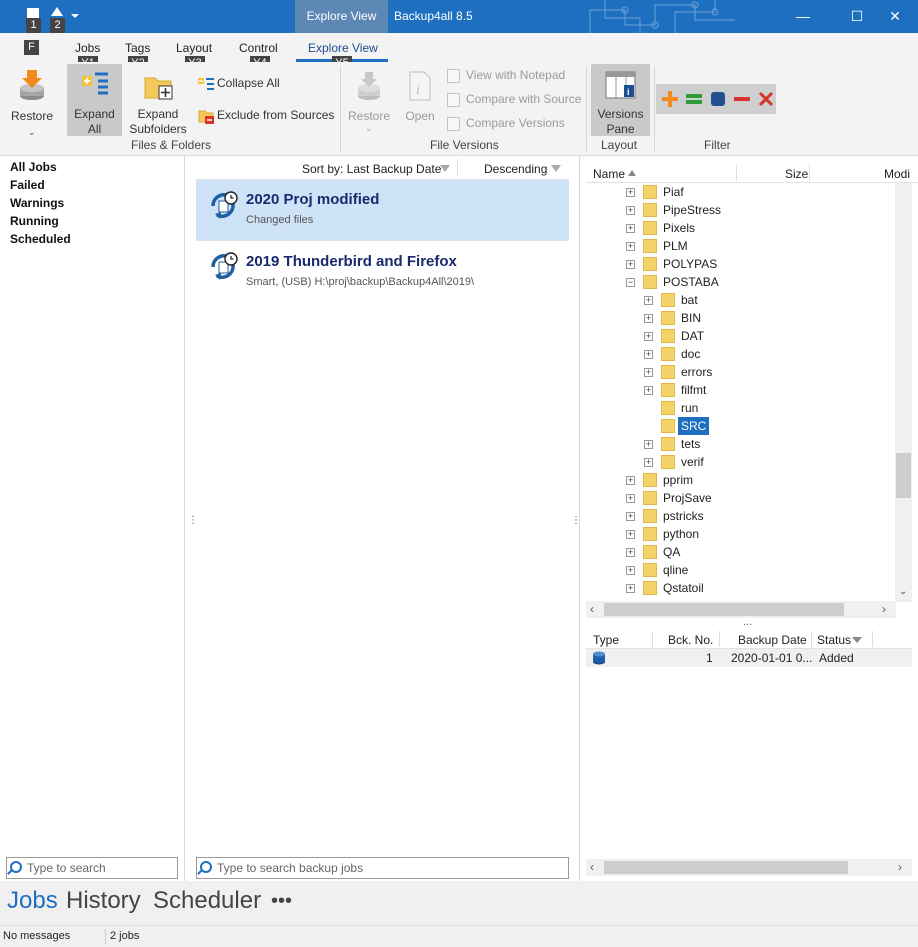 The width and height of the screenshot is (918, 947). Describe the element at coordinates (741, 210) in the screenshot. I see `tree-node: + PipeStress` at that location.